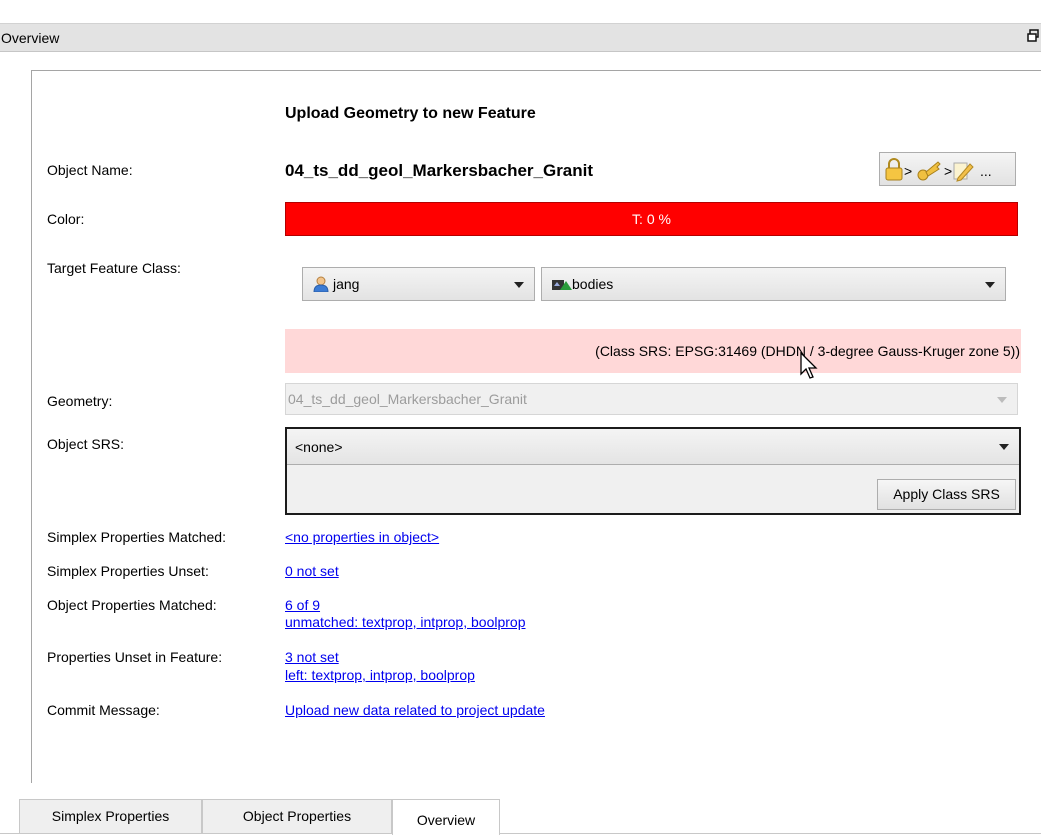 Image resolution: width=1041 pixels, height=840 pixels. I want to click on simplex-matched-label: Simplex Properties Matched:, so click(136, 537).